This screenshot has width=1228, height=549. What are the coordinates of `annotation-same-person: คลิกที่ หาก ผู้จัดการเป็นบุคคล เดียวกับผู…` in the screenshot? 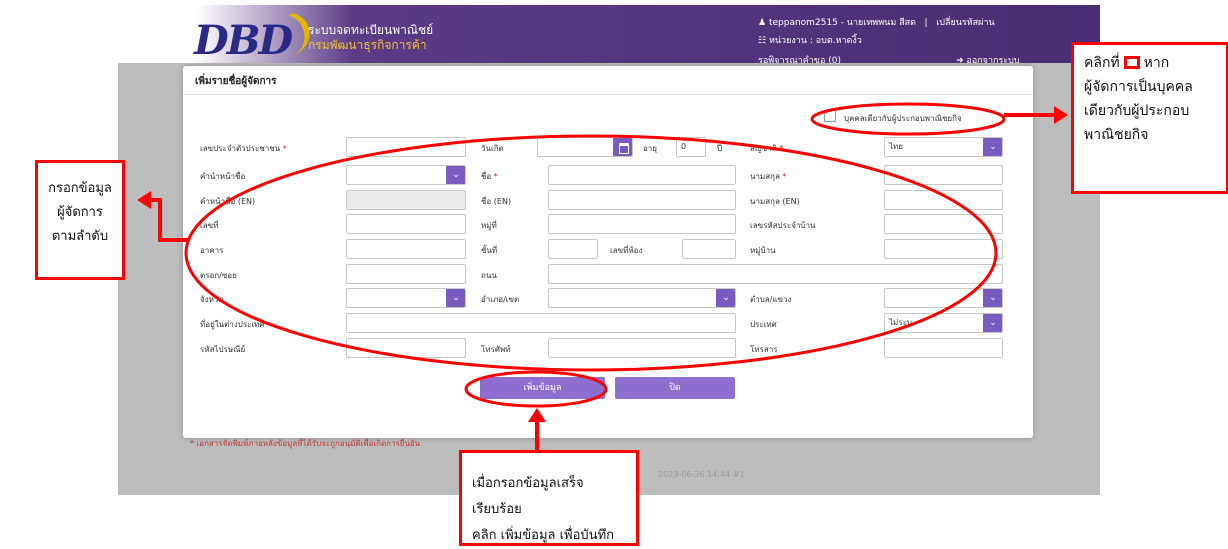 It's located at (1149, 118).